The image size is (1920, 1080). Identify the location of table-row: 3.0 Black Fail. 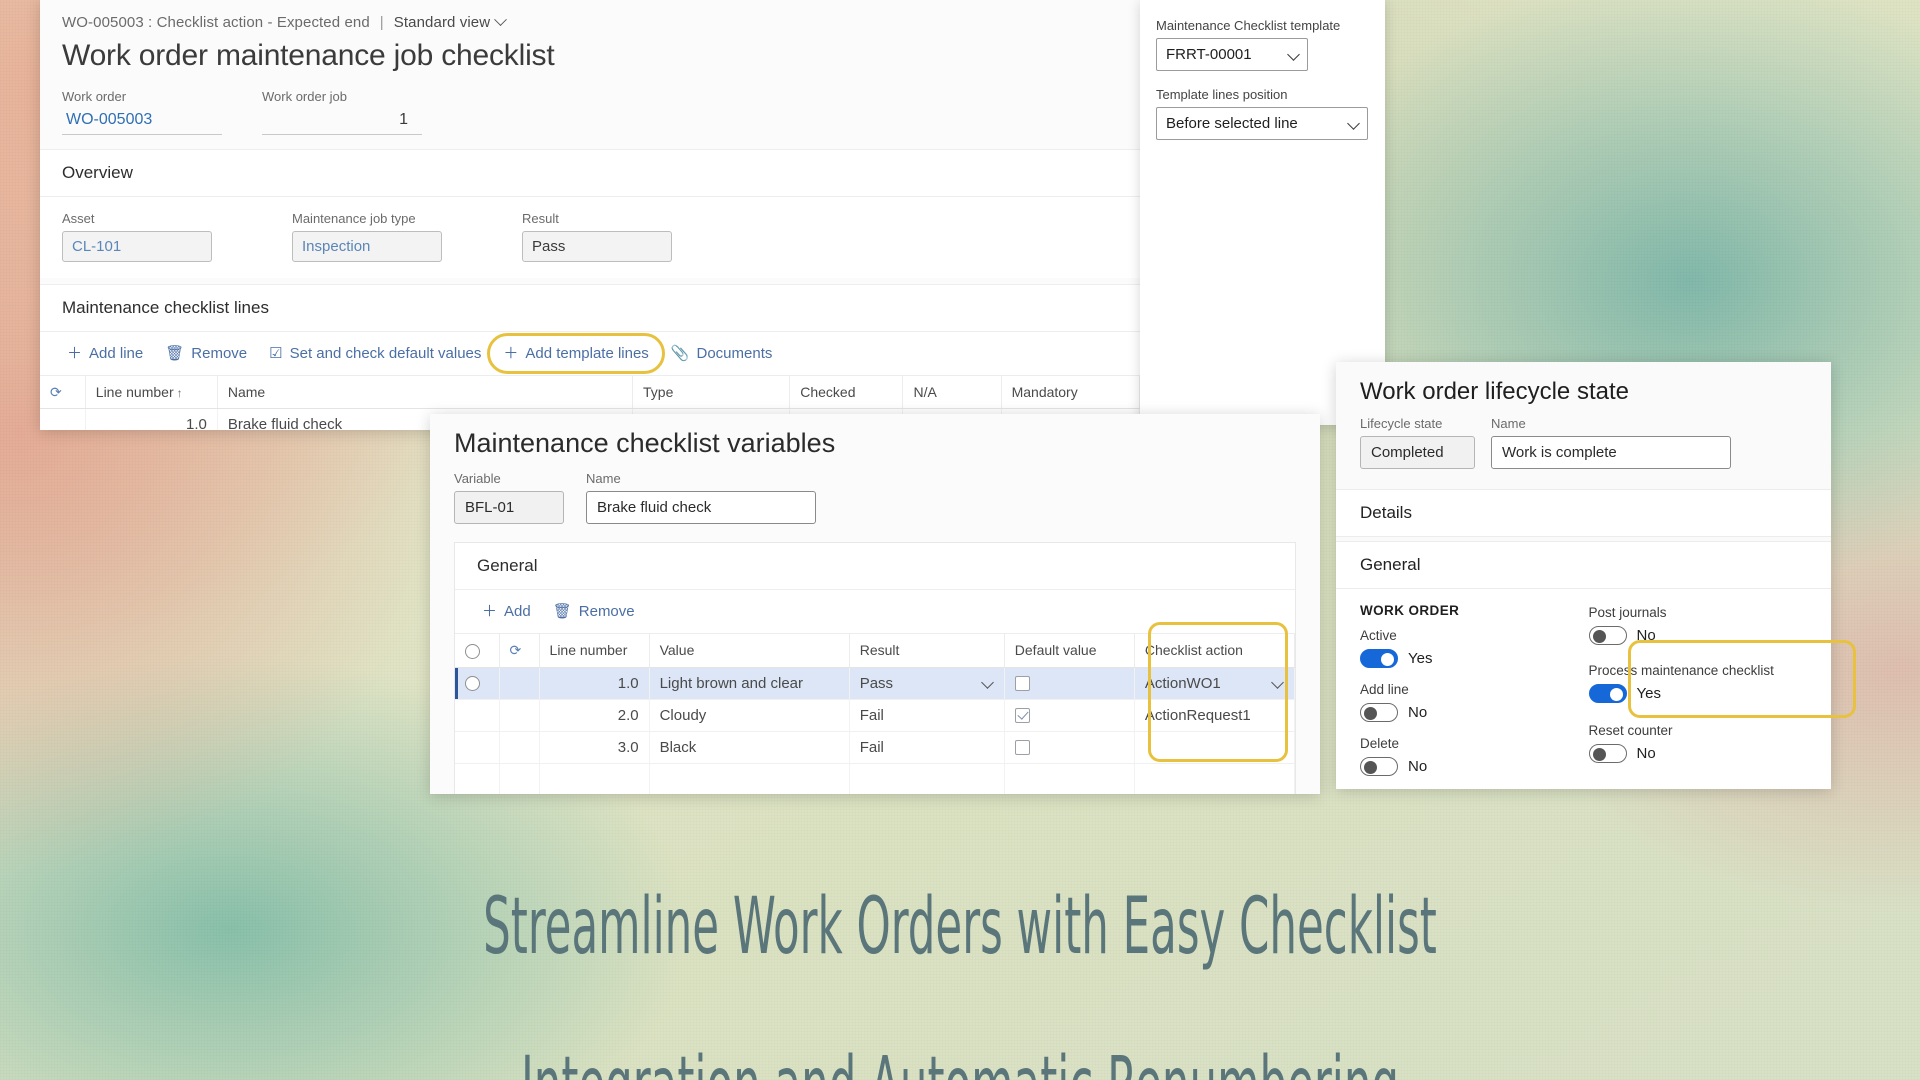
(875, 747).